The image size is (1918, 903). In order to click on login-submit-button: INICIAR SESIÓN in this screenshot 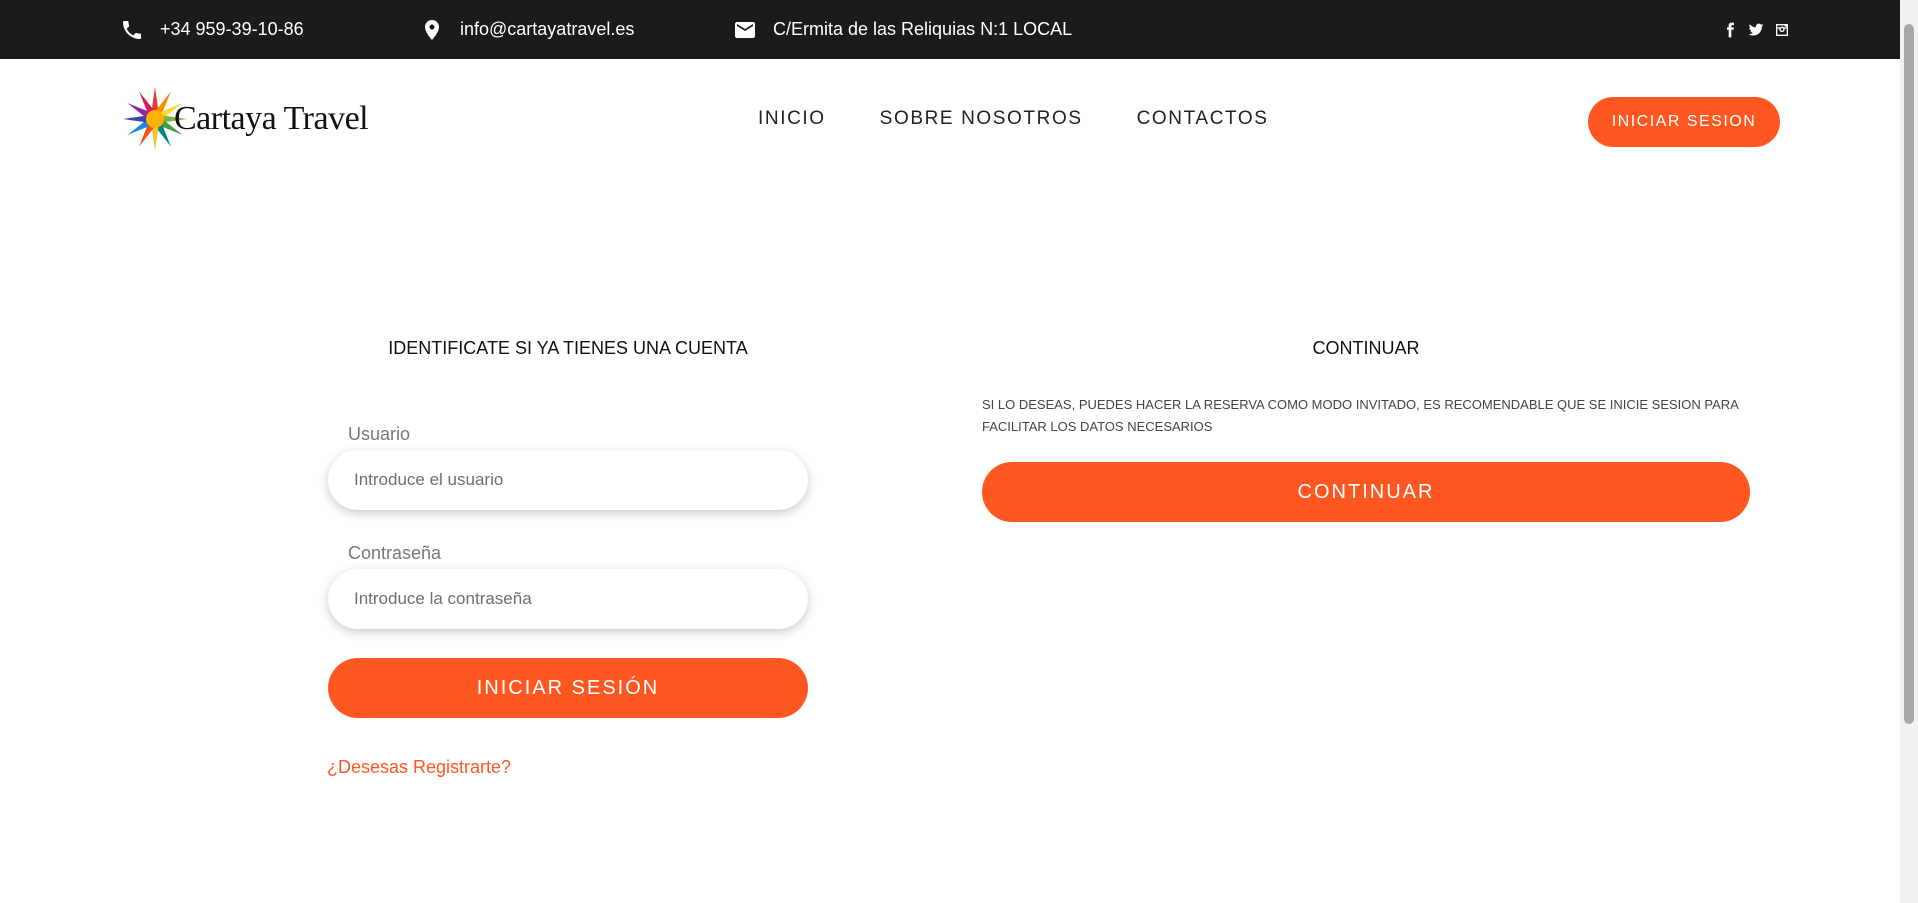, I will do `click(568, 688)`.